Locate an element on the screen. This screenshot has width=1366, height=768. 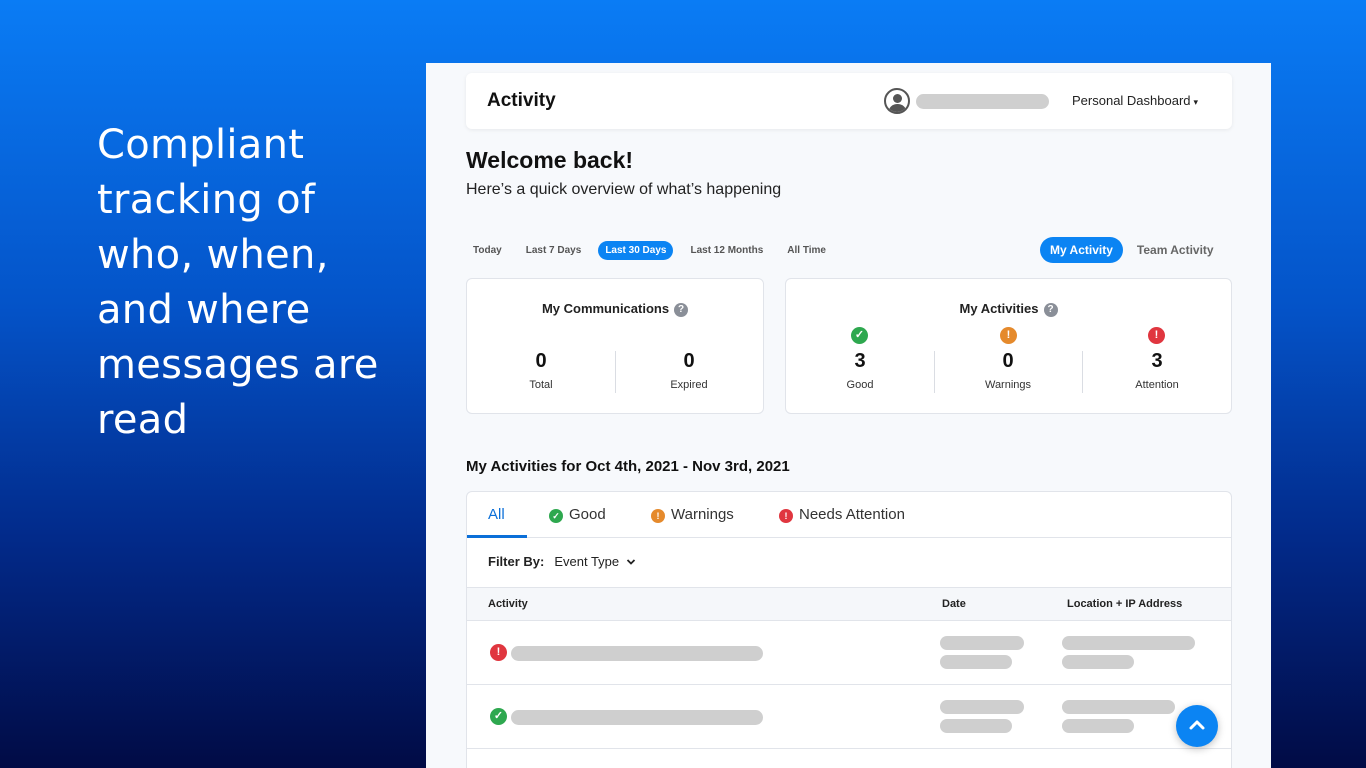
top-bar: Activity Personal Dashboard ▾ is located at coordinates (849, 101).